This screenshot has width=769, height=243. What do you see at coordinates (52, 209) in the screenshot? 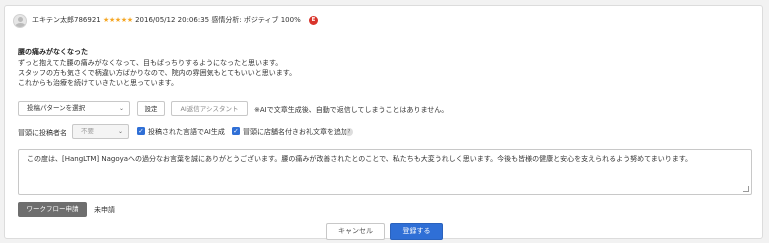
I see `workflow-request-button: ワークフロー申請` at bounding box center [52, 209].